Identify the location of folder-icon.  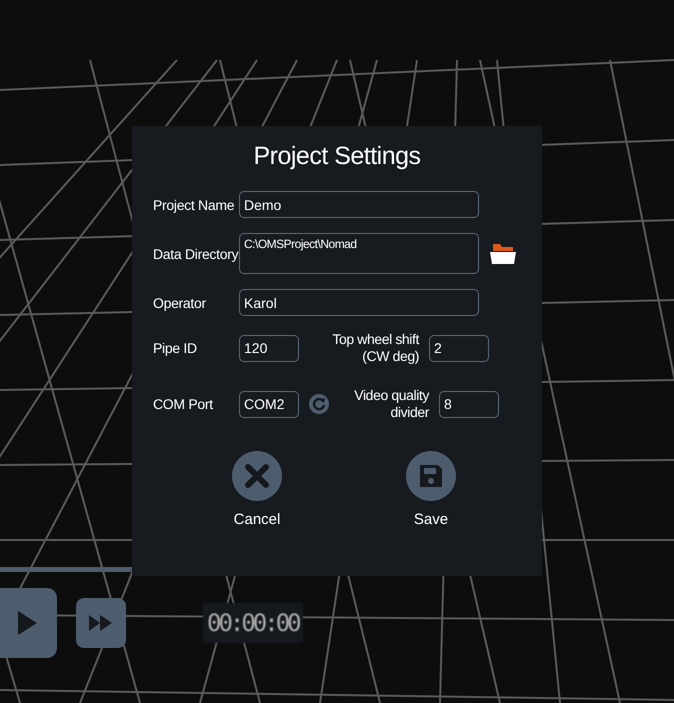
(503, 253).